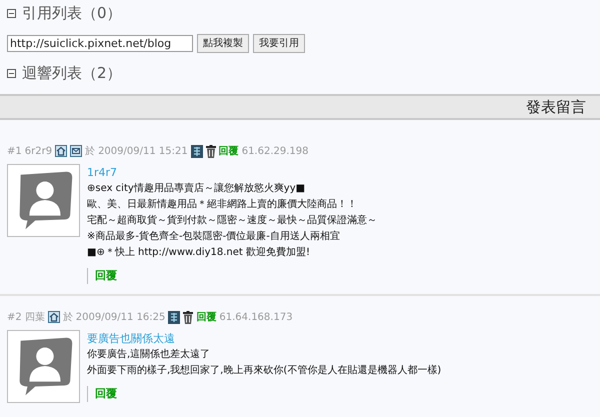 The width and height of the screenshot is (600, 417). What do you see at coordinates (72, 73) in the screenshot?
I see `section-title: 迴響列表（2）` at bounding box center [72, 73].